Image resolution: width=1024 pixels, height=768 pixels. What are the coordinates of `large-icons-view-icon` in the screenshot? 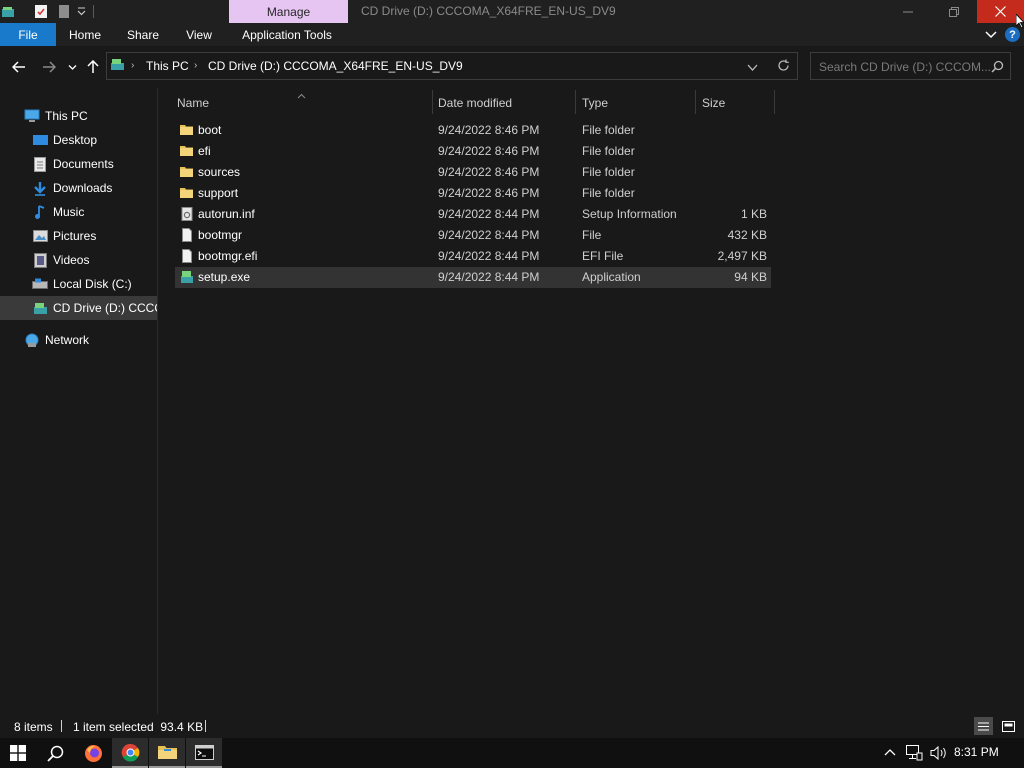 It's located at (1008, 726).